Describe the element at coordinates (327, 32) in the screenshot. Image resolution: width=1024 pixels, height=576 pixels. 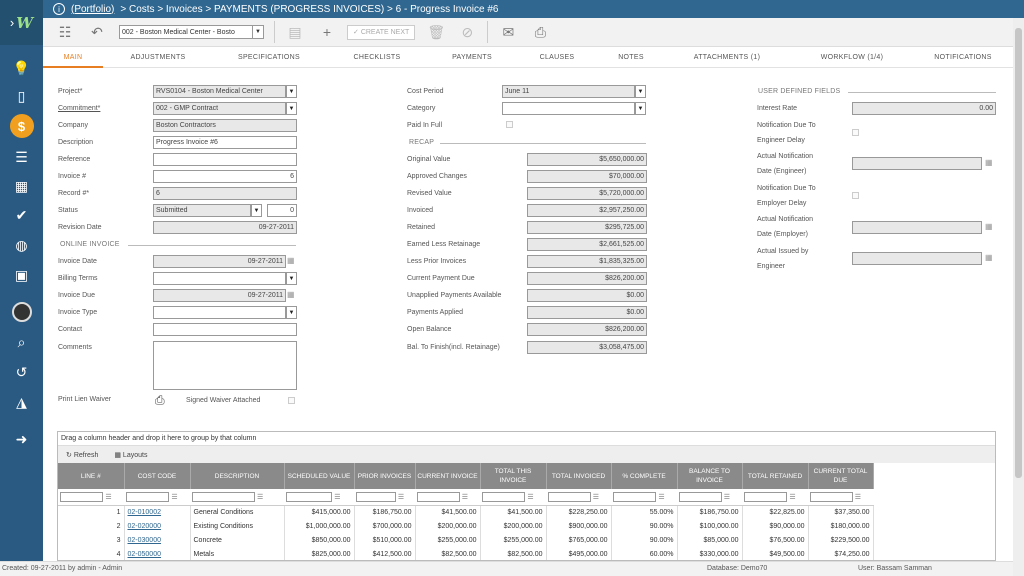
I see `add-icon: +` at that location.